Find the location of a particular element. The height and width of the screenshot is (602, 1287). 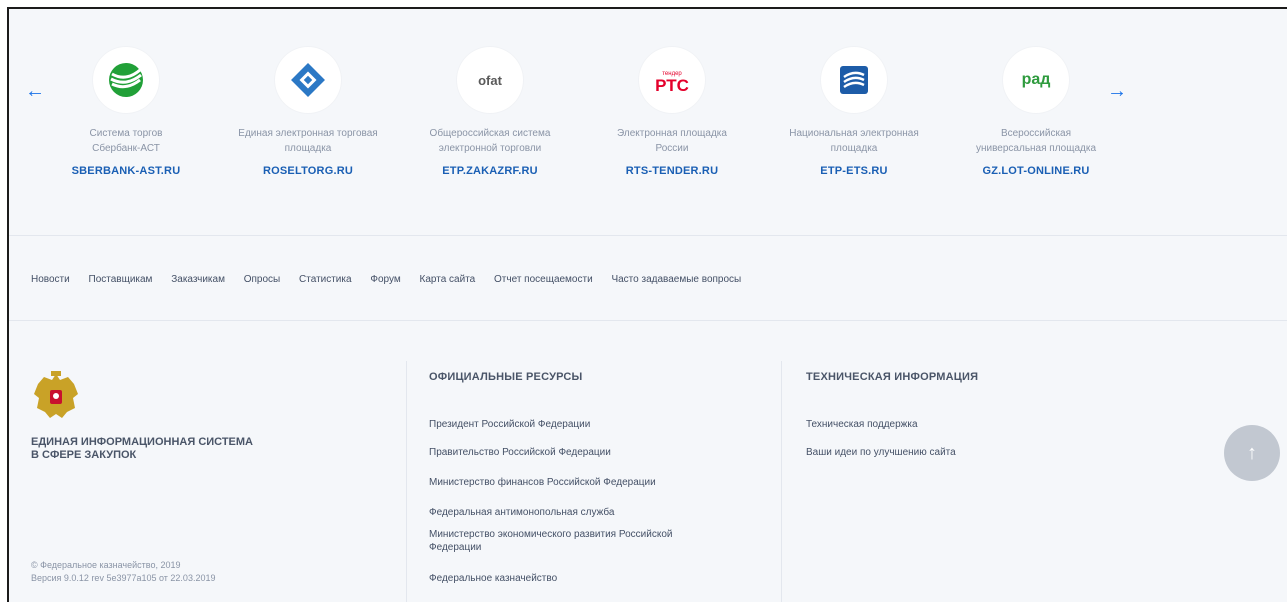

zakazrf-logo: ofat is located at coordinates (490, 80).